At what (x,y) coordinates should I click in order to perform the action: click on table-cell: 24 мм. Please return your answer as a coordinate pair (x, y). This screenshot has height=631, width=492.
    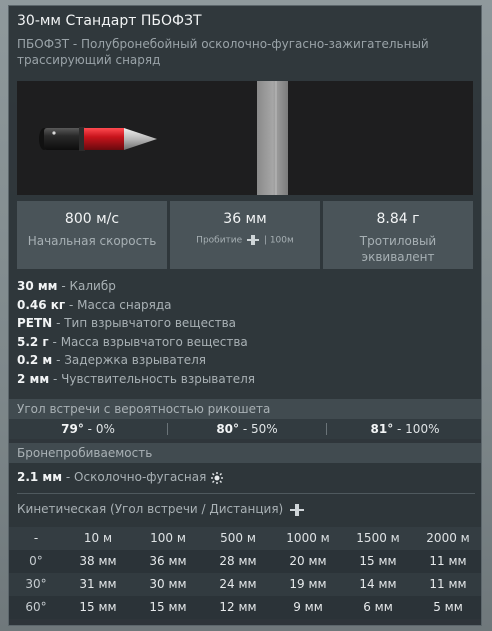
    Looking at the image, I should click on (238, 584).